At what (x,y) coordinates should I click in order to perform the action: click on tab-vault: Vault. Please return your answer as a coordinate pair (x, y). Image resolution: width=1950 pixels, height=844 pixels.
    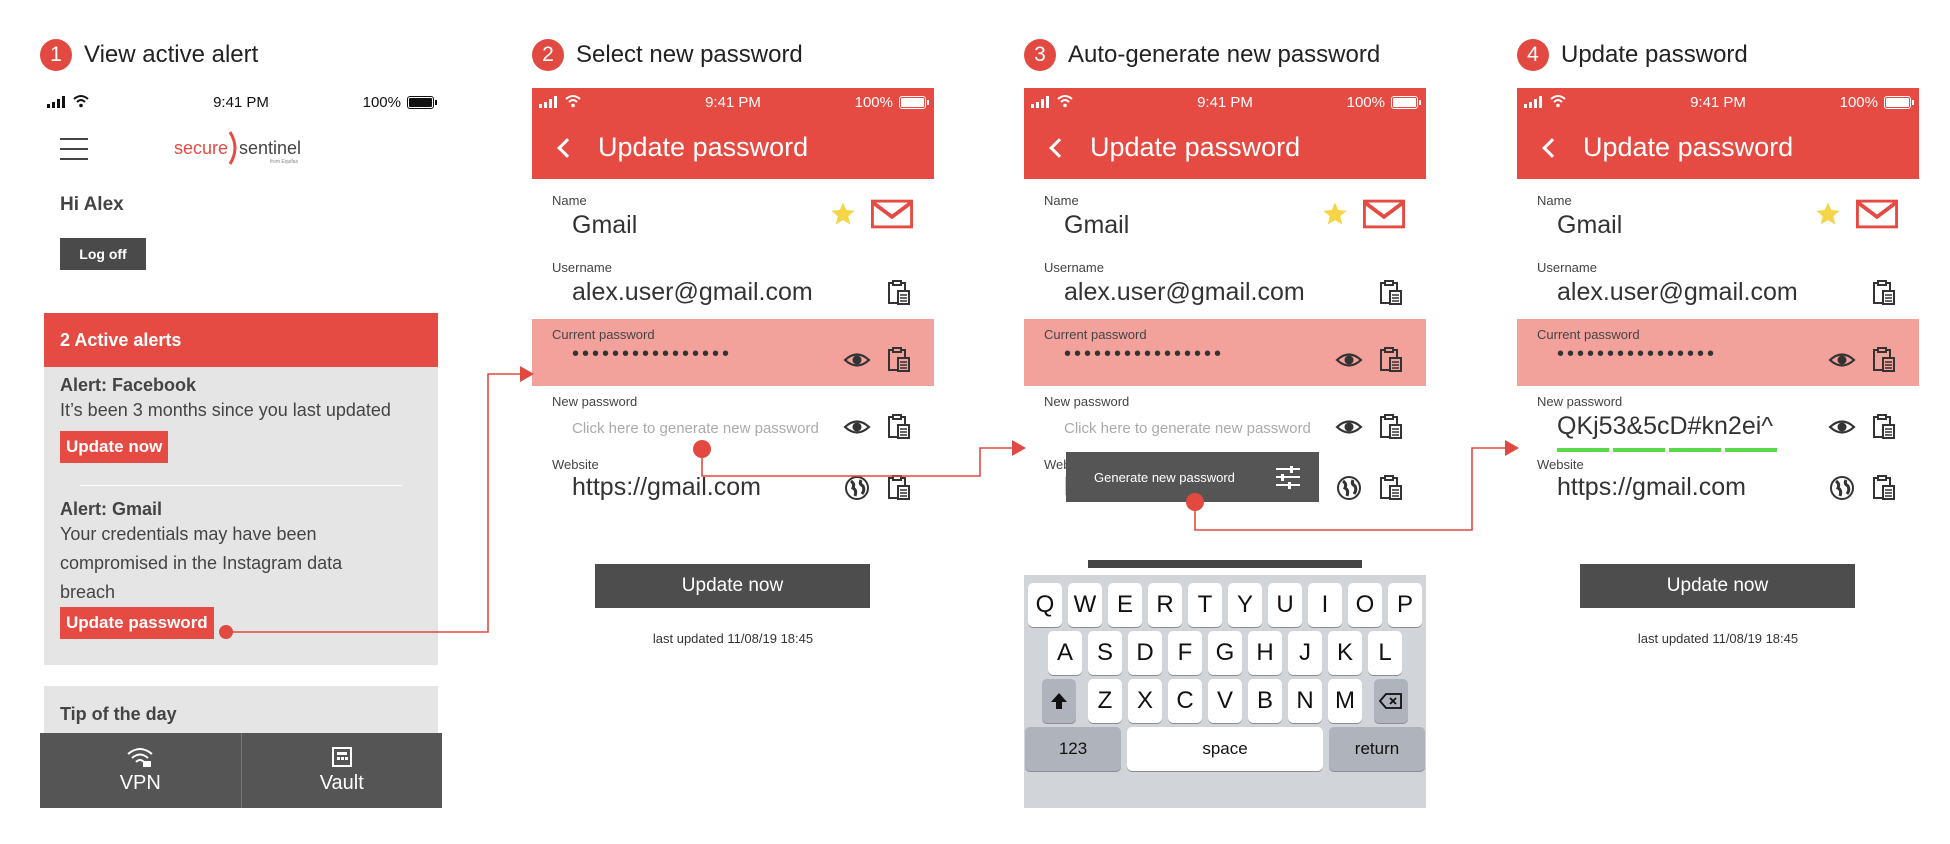
    Looking at the image, I should click on (341, 770).